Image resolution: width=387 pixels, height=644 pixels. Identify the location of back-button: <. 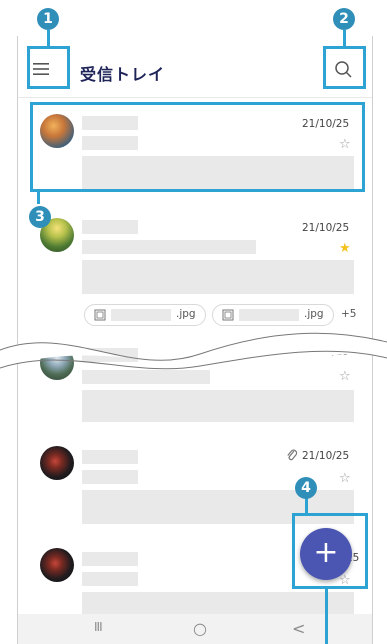
(298, 628).